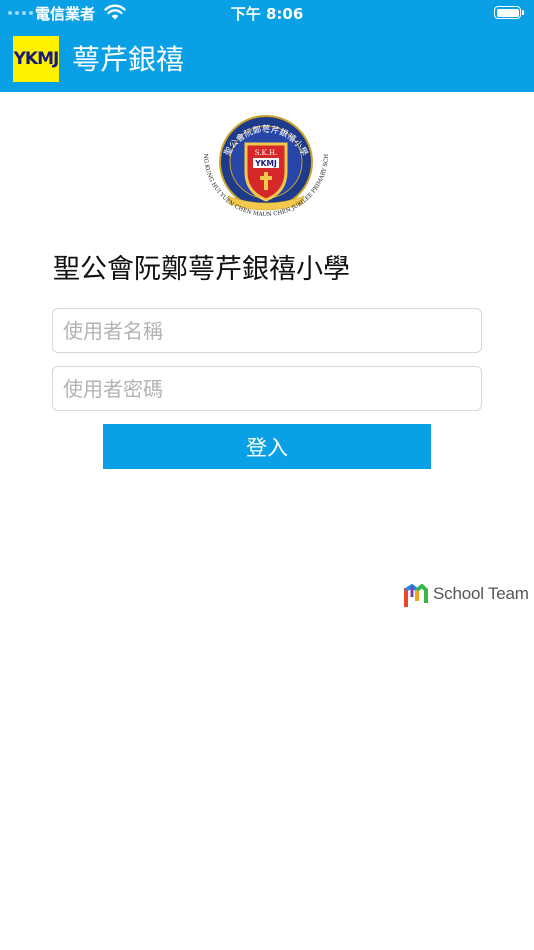 The width and height of the screenshot is (534, 950). Describe the element at coordinates (267, 59) in the screenshot. I see `nav-bar: YKMJ 萼芹銀禧` at that location.